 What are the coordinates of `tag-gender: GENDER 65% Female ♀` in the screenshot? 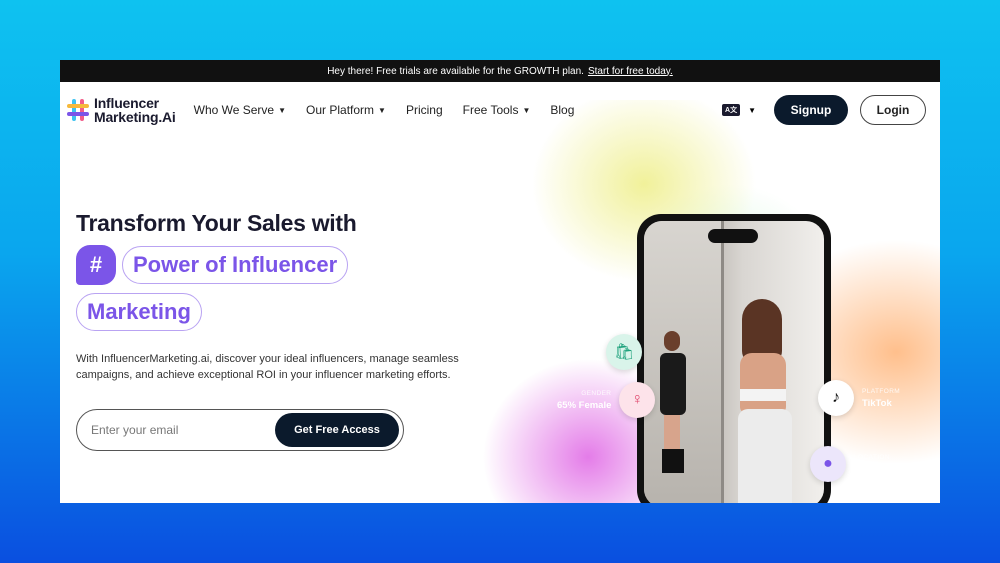 It's located at (606, 400).